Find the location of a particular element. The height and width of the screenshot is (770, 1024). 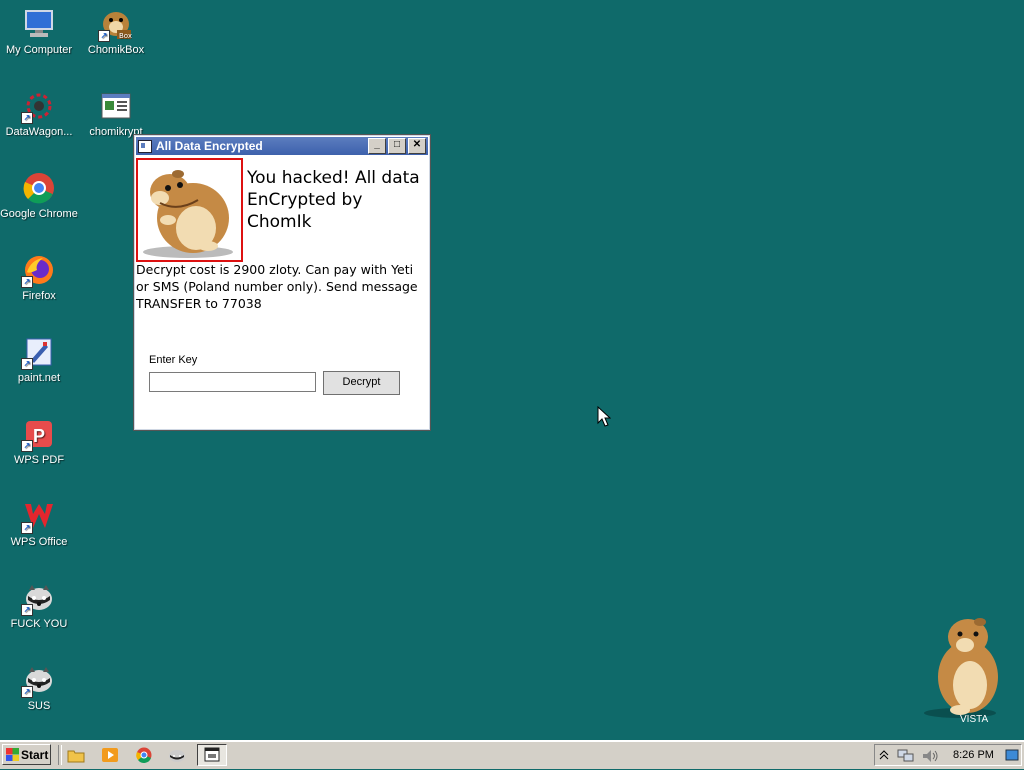

chrome-icon is located at coordinates (39, 188).